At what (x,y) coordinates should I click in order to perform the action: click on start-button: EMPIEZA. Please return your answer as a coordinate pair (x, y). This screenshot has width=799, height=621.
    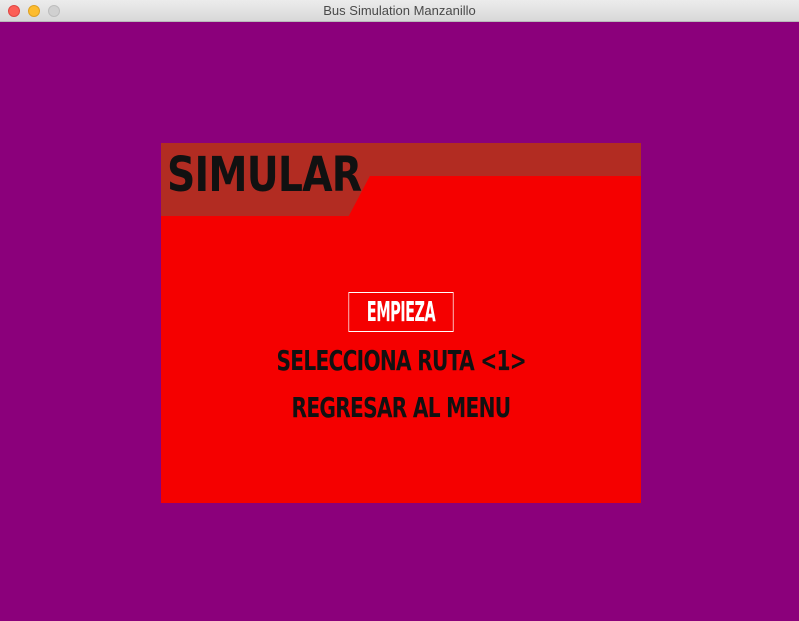
    Looking at the image, I should click on (401, 312).